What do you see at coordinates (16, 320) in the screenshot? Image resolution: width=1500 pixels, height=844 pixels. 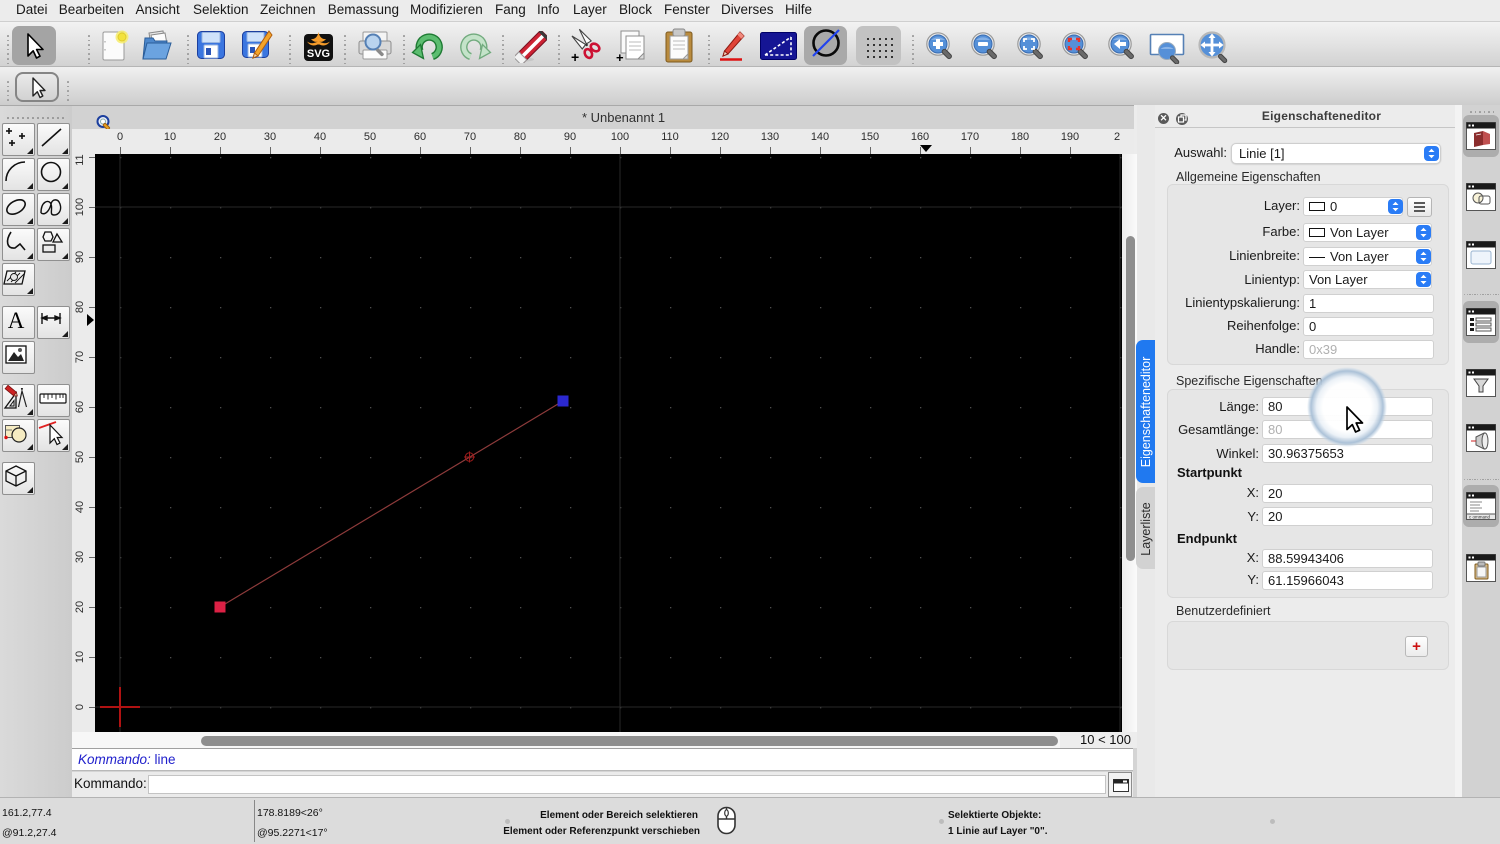 I see `svg-text: A` at bounding box center [16, 320].